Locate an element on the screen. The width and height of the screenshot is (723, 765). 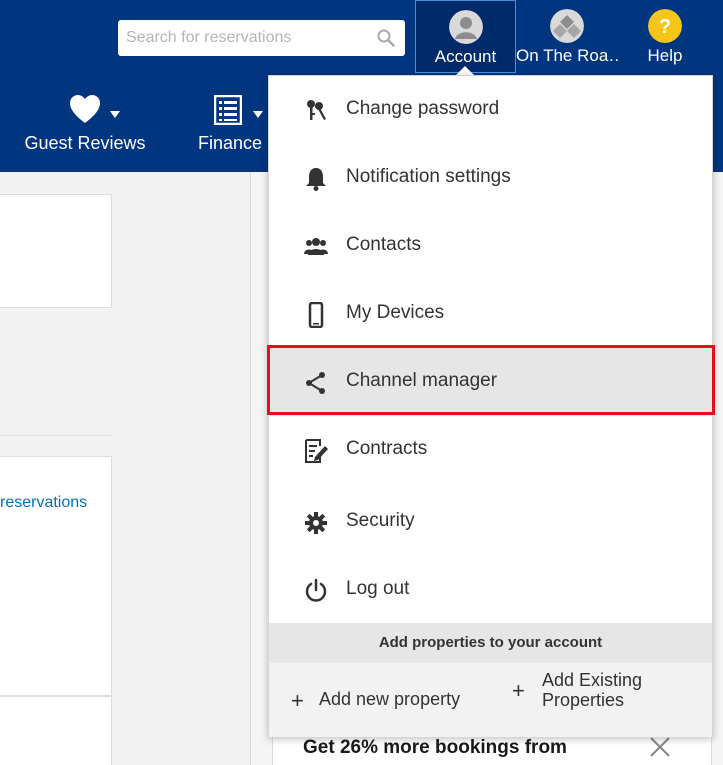
menu-item-label: Notification settings is located at coordinates (428, 176).